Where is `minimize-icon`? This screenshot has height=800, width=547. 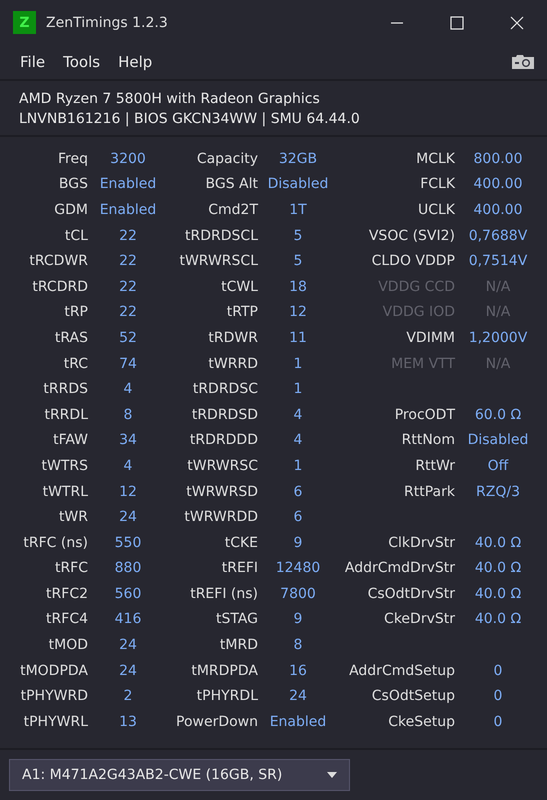 minimize-icon is located at coordinates (397, 23).